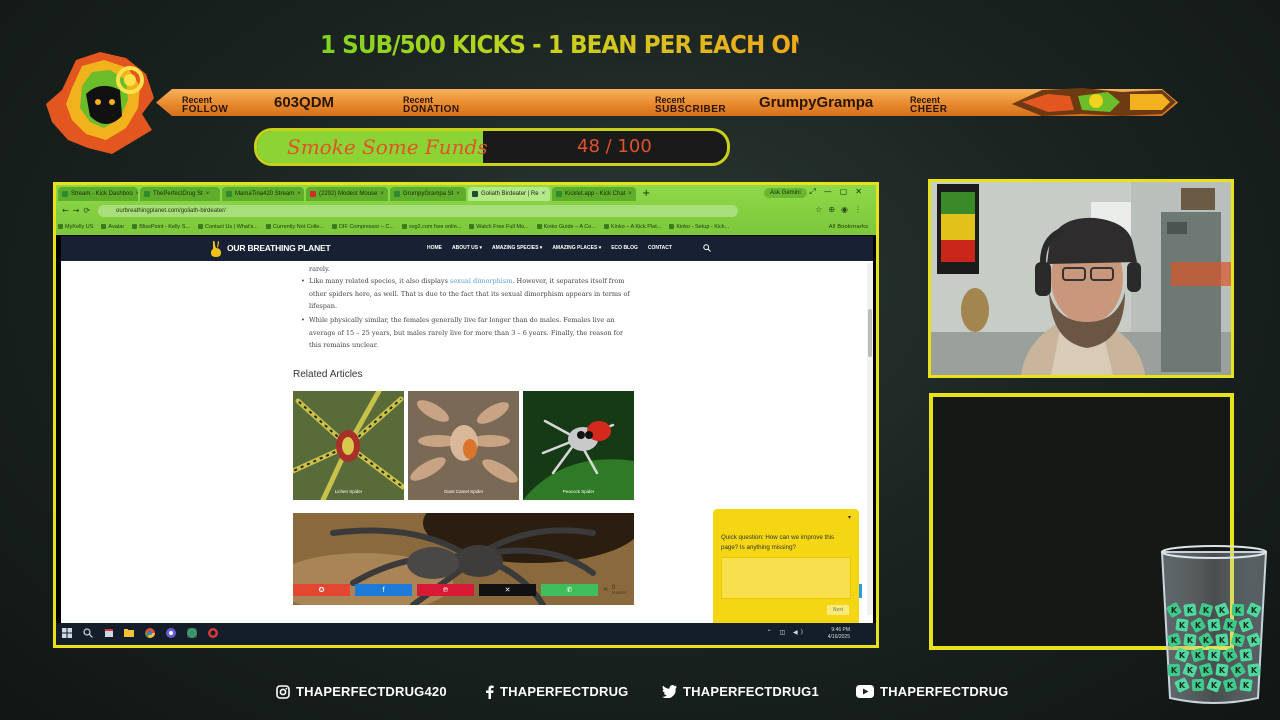 The height and width of the screenshot is (720, 1280). What do you see at coordinates (839, 192) in the screenshot?
I see `window-controls: ⤢—▢✕` at bounding box center [839, 192].